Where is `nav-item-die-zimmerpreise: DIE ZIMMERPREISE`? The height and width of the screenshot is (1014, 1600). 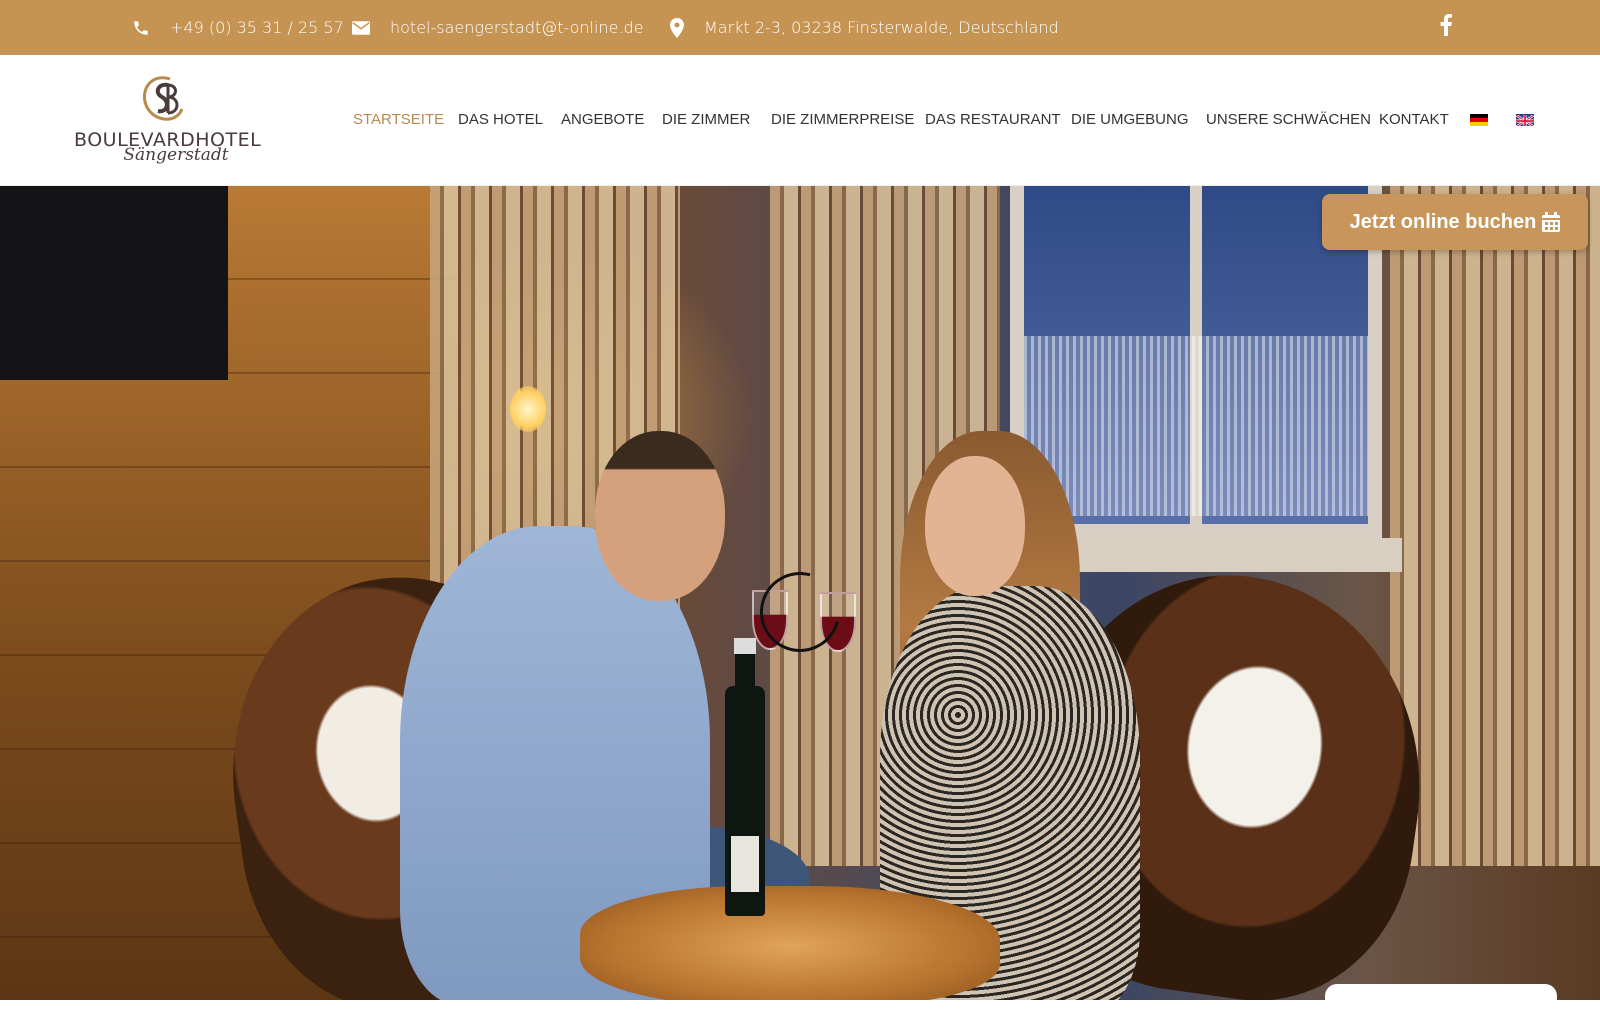 nav-item-die-zimmerpreise: DIE ZIMMERPREISE is located at coordinates (842, 119).